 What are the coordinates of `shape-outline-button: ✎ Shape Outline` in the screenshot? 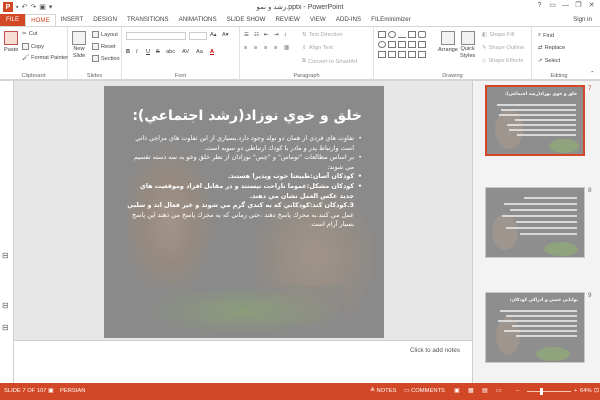 It's located at (503, 48).